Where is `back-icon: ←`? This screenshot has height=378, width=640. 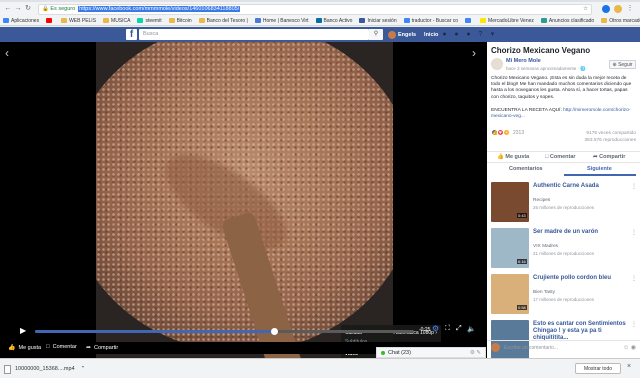
back-icon: ← is located at coordinates (8, 9).